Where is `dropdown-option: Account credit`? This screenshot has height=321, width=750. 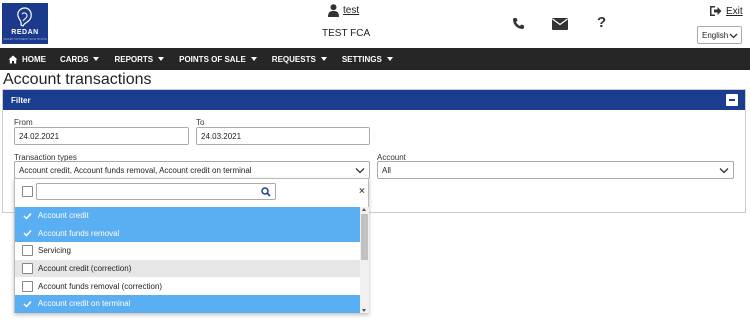 dropdown-option: Account credit is located at coordinates (187, 216).